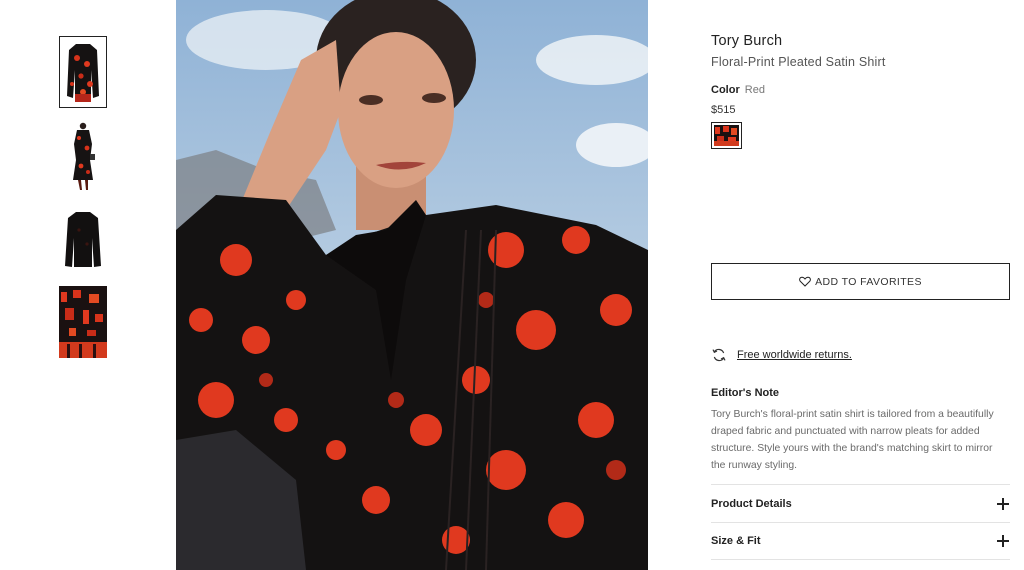  I want to click on shirt-back-image, so click(83, 240).